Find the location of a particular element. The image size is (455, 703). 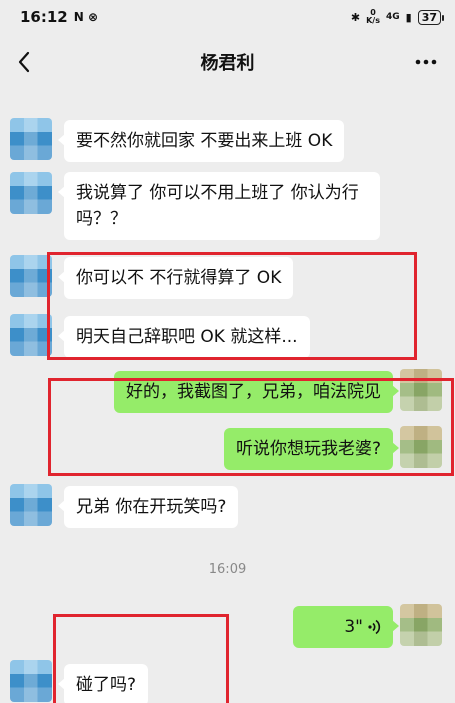

more-dots-icon is located at coordinates (426, 62).